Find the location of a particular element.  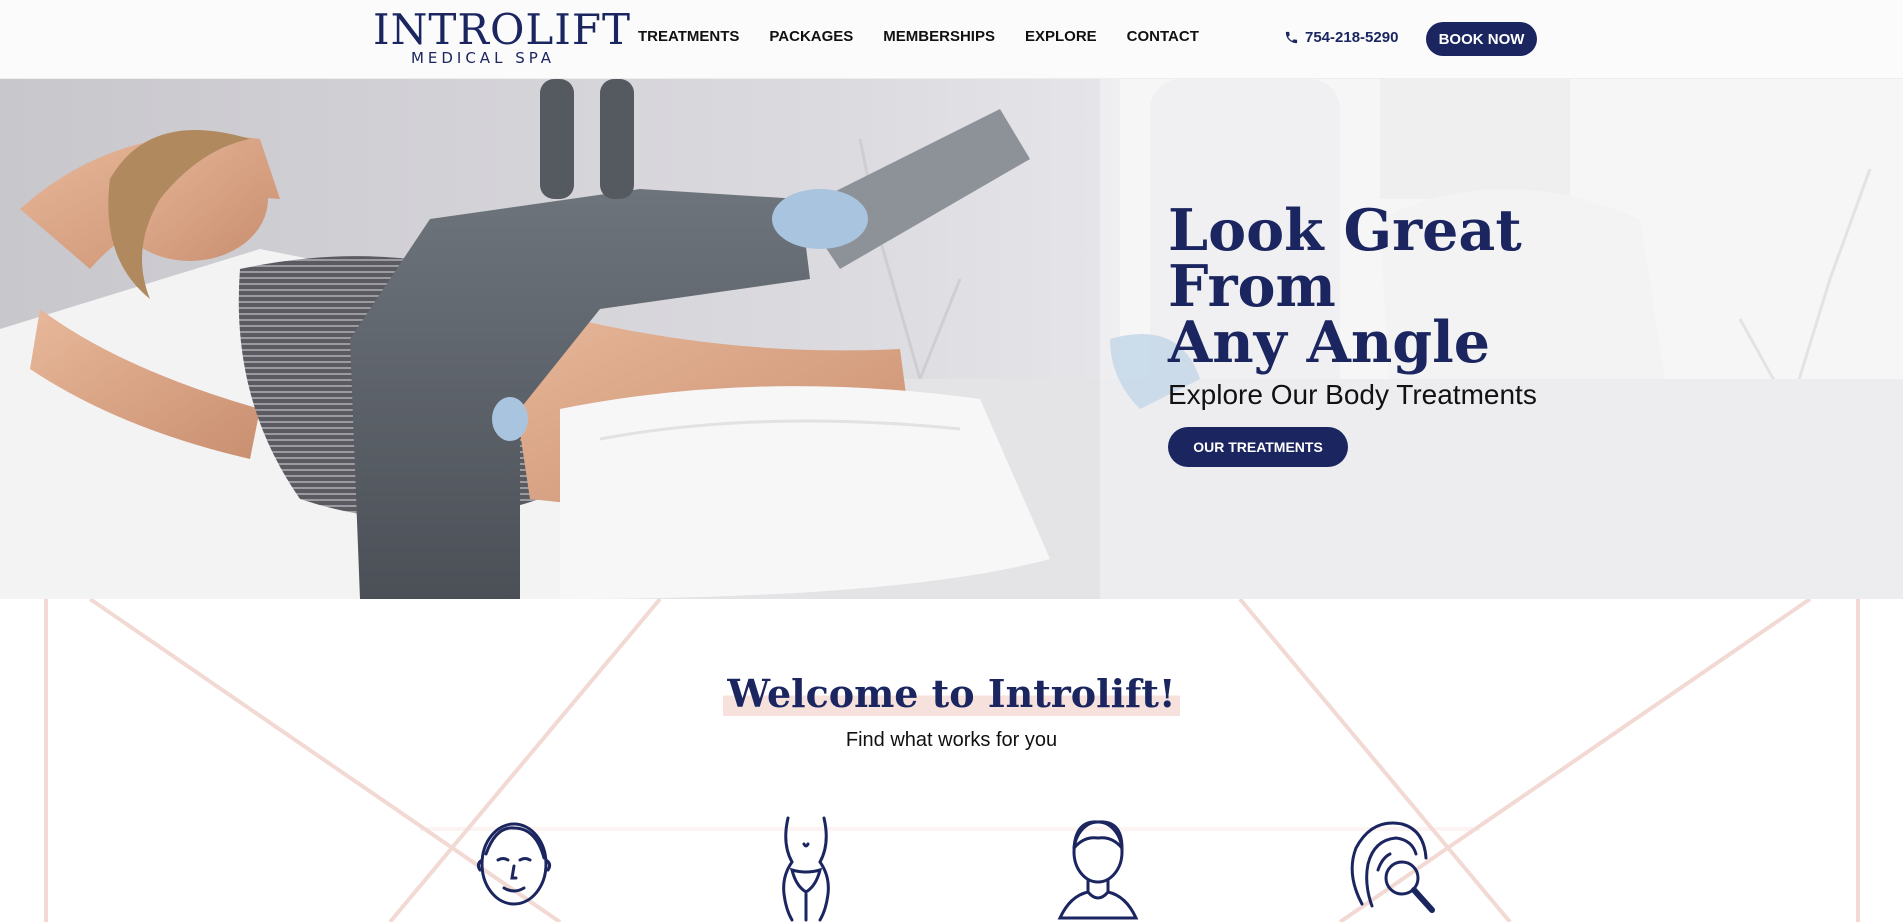

man-icon is located at coordinates (1098, 870).